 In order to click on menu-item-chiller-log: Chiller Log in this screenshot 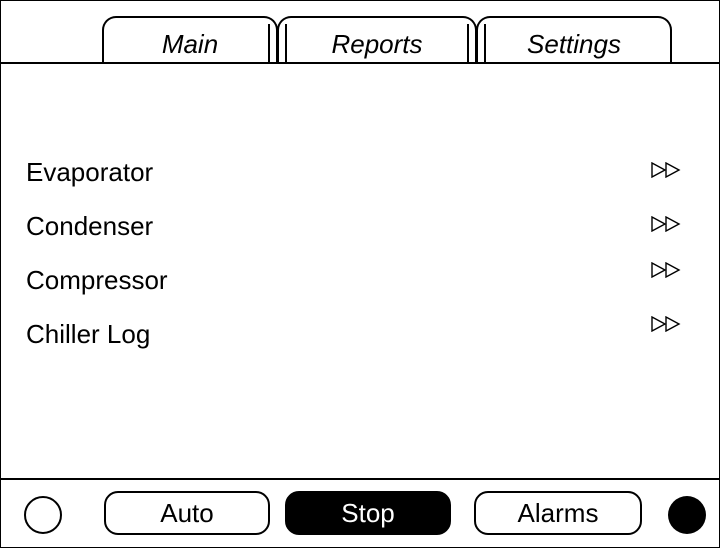, I will do `click(360, 334)`.